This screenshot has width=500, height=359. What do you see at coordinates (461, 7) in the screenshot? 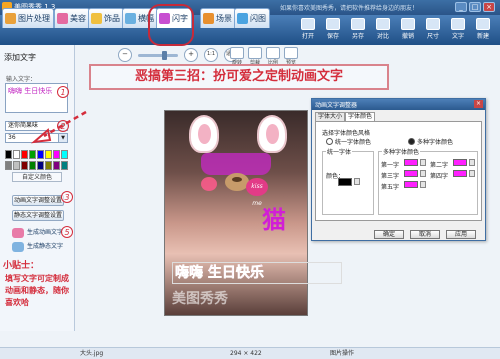
I see `minimize-button: _` at bounding box center [461, 7].